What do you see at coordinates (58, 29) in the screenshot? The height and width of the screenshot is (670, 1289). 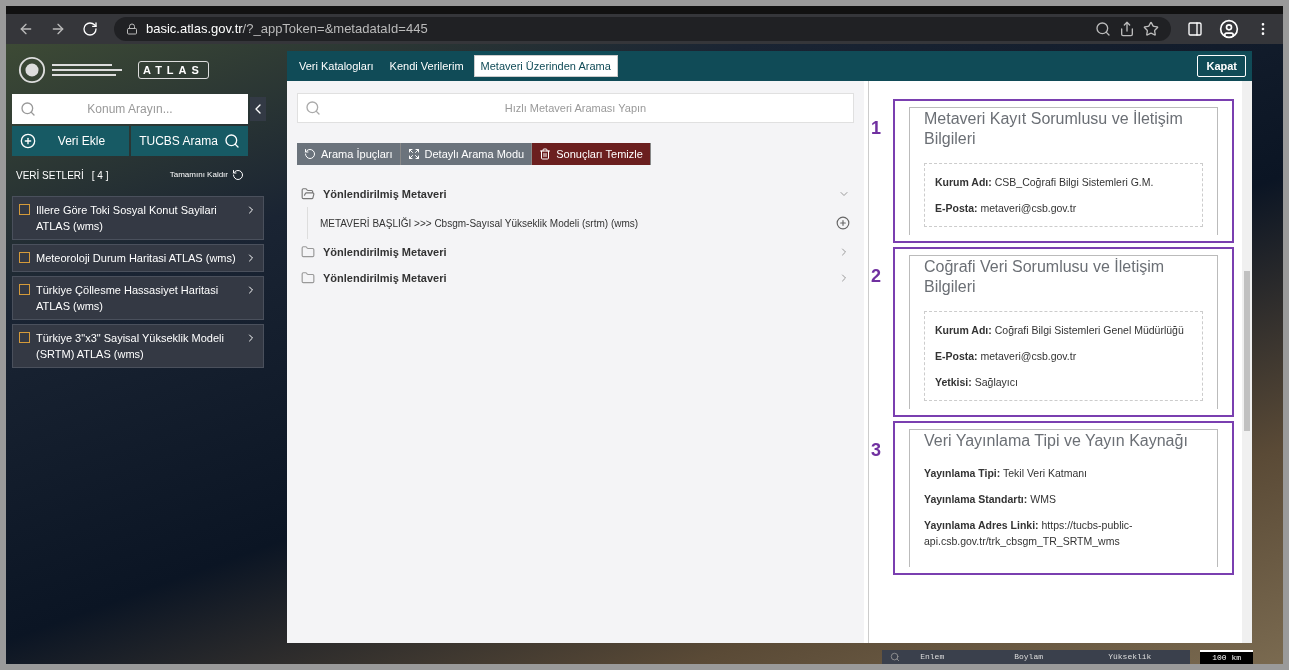 I see `forward-icon` at bounding box center [58, 29].